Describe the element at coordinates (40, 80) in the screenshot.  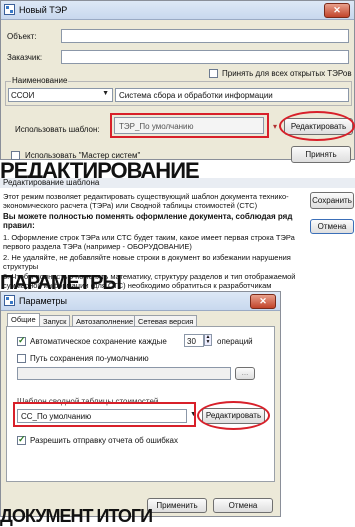
I see `naming-group-label: Наименование` at that location.